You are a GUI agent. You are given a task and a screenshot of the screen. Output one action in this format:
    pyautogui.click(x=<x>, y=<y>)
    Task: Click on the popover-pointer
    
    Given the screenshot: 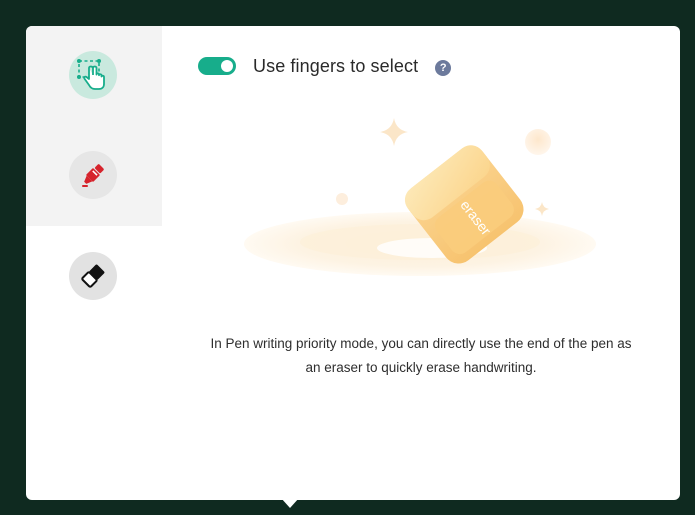 What is the action you would take?
    pyautogui.click(x=290, y=503)
    